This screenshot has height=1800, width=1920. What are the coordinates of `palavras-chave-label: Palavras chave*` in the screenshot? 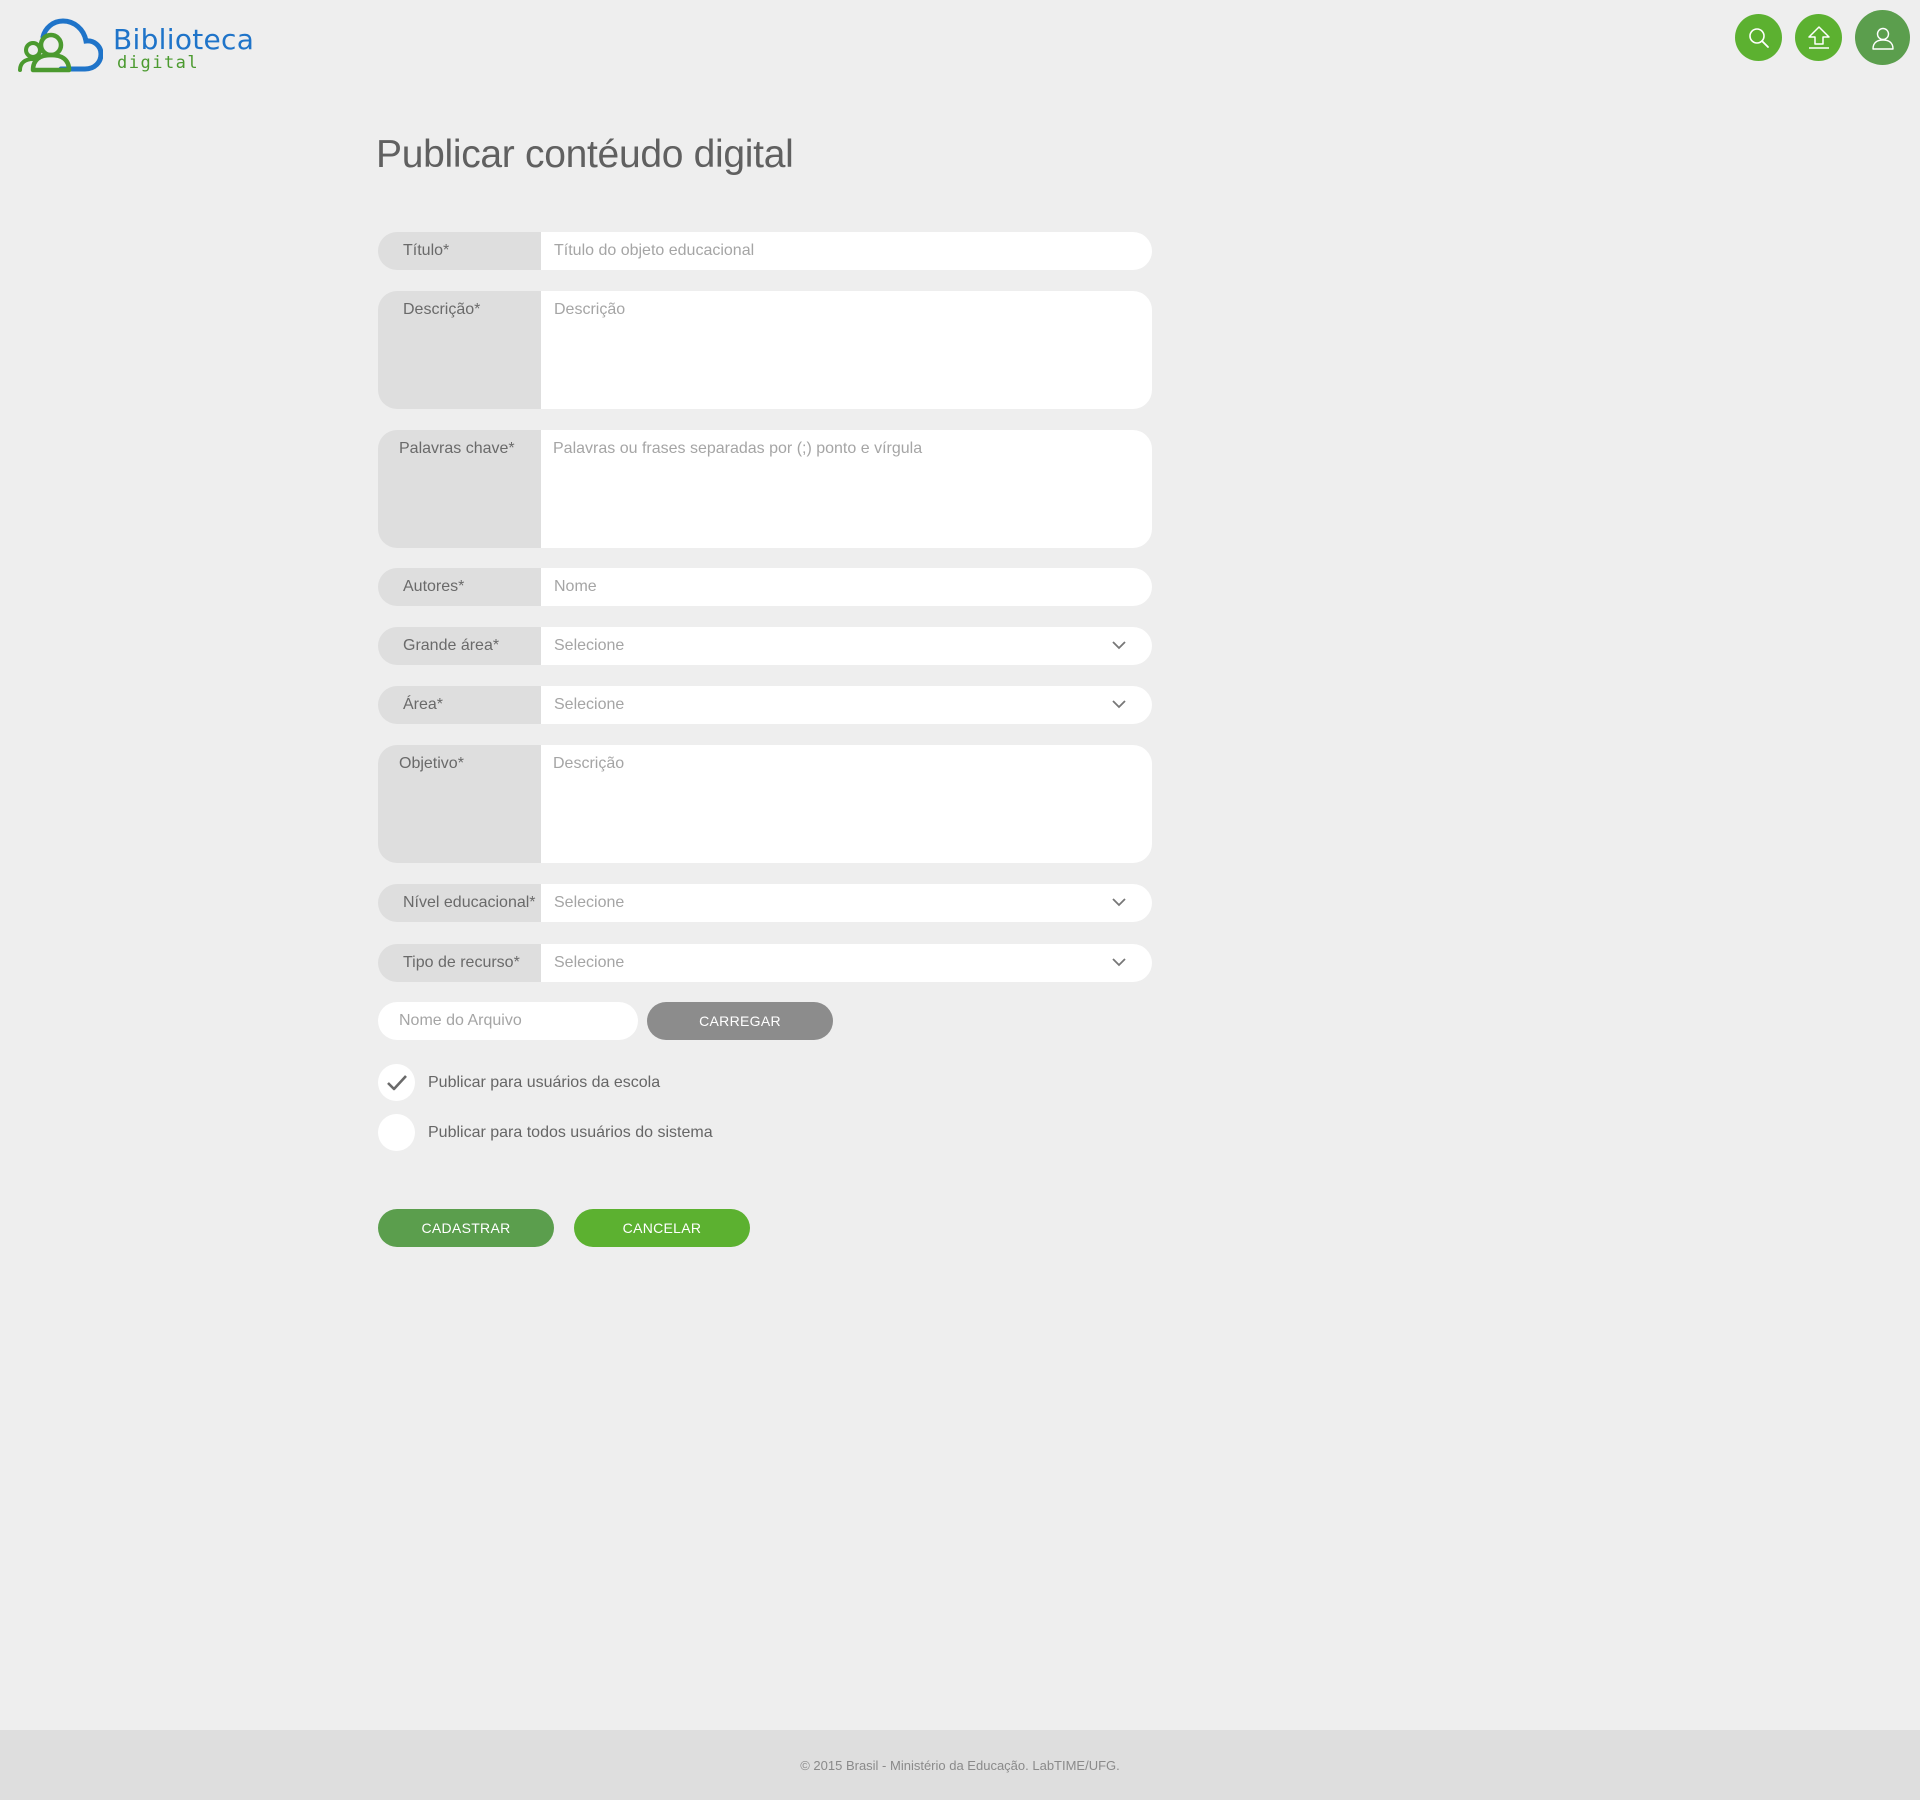 It's located at (459, 489).